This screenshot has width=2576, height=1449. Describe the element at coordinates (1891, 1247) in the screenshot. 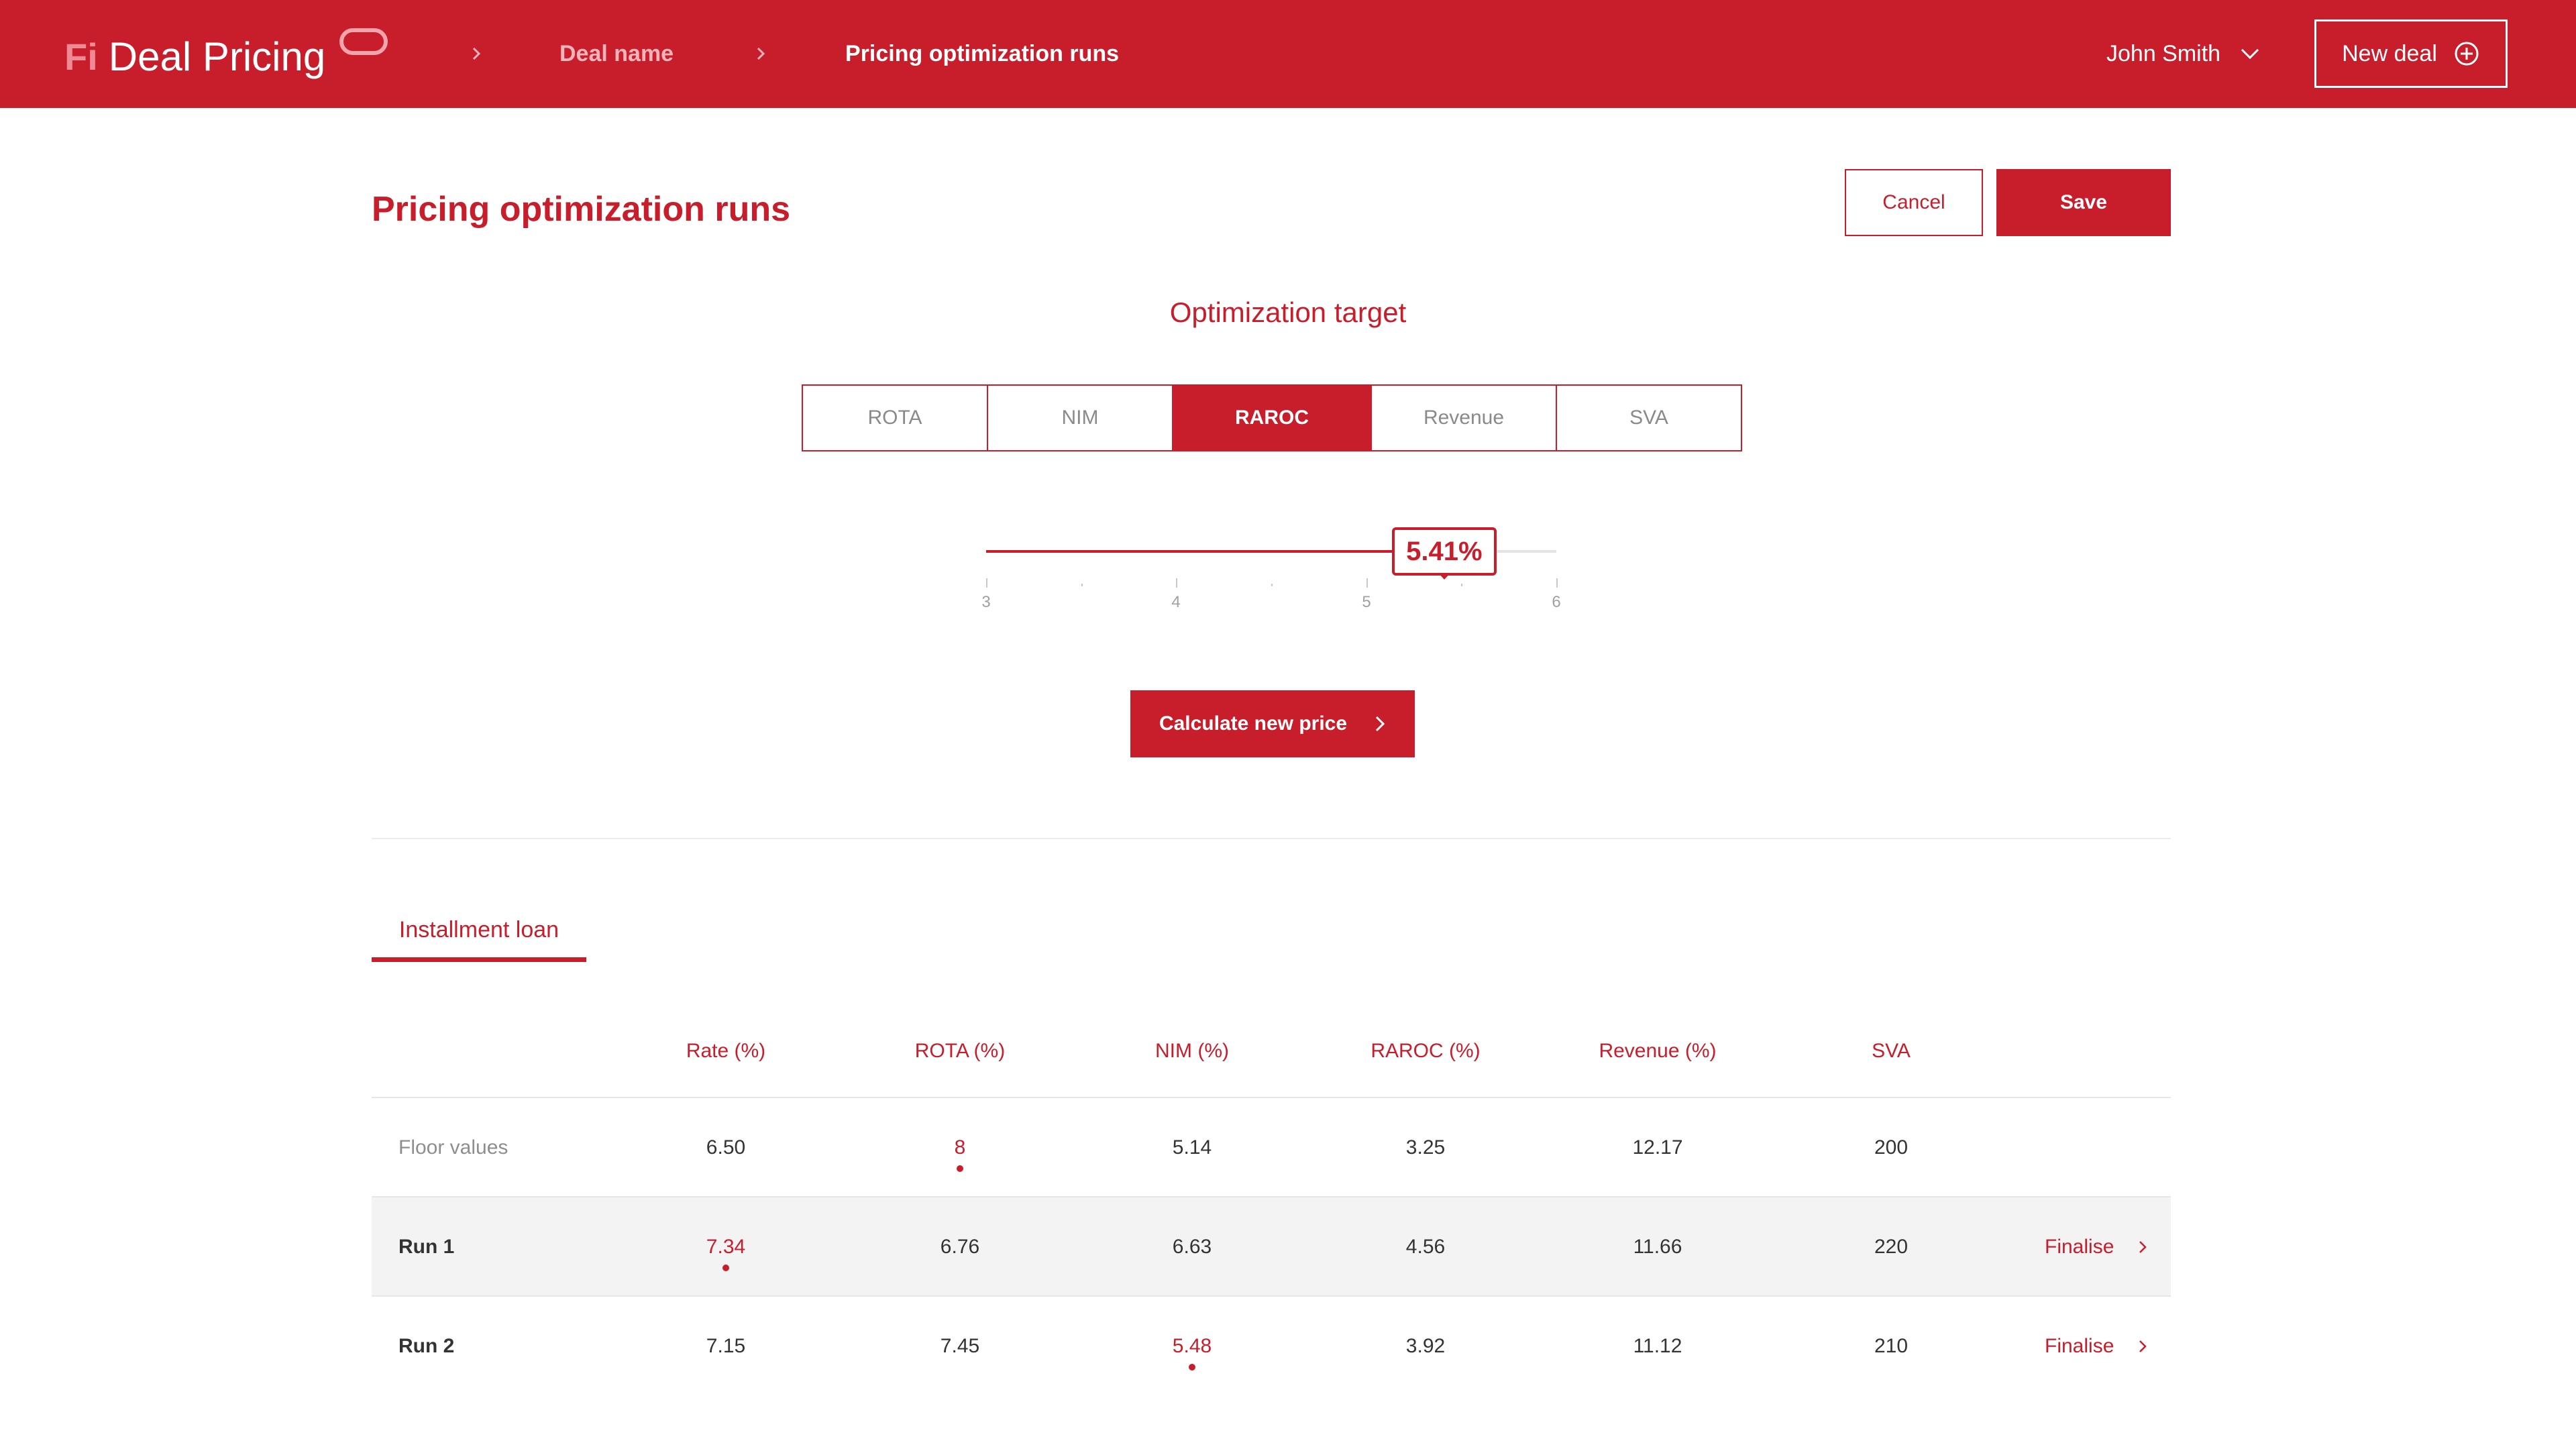

I see `table-cell: 220` at that location.